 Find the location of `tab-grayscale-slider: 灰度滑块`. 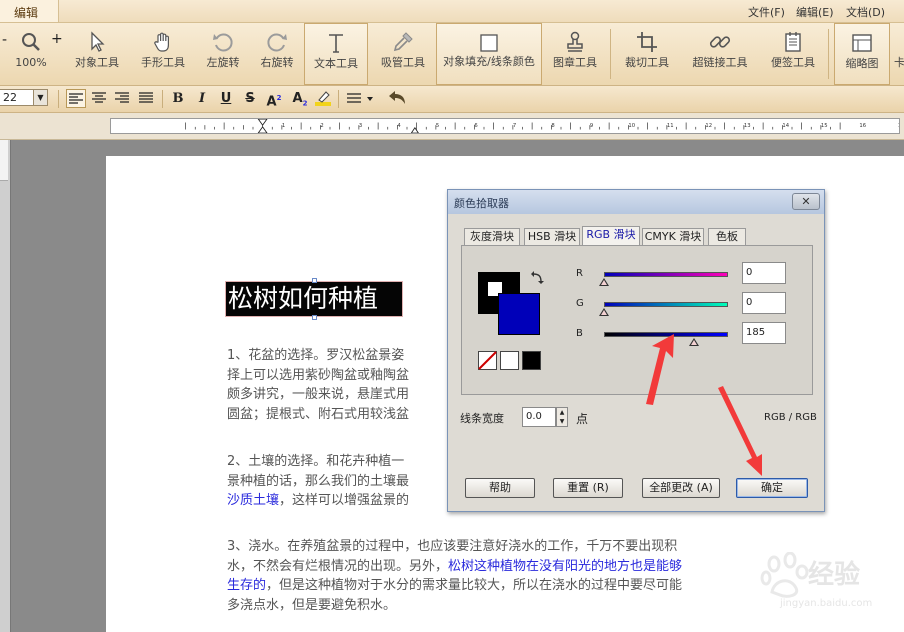

tab-grayscale-slider: 灰度滑块 is located at coordinates (492, 236).